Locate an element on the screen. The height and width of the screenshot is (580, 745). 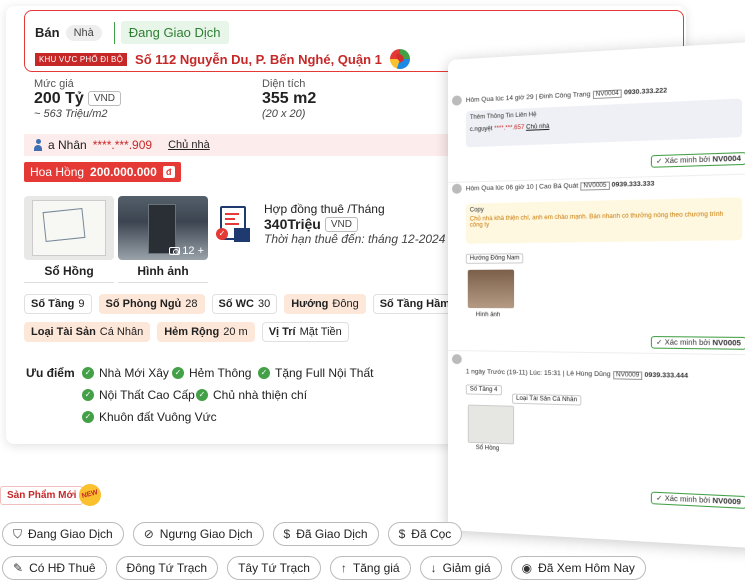
đông-tứ-trạch-button: Đông Tứ Trạch is located at coordinates (167, 568).